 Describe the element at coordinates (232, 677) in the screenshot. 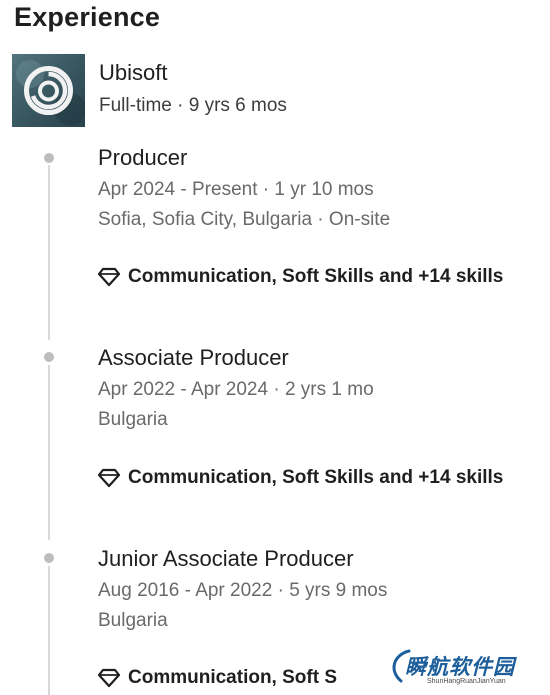

I see `skills-label: Communication, Soft S` at that location.